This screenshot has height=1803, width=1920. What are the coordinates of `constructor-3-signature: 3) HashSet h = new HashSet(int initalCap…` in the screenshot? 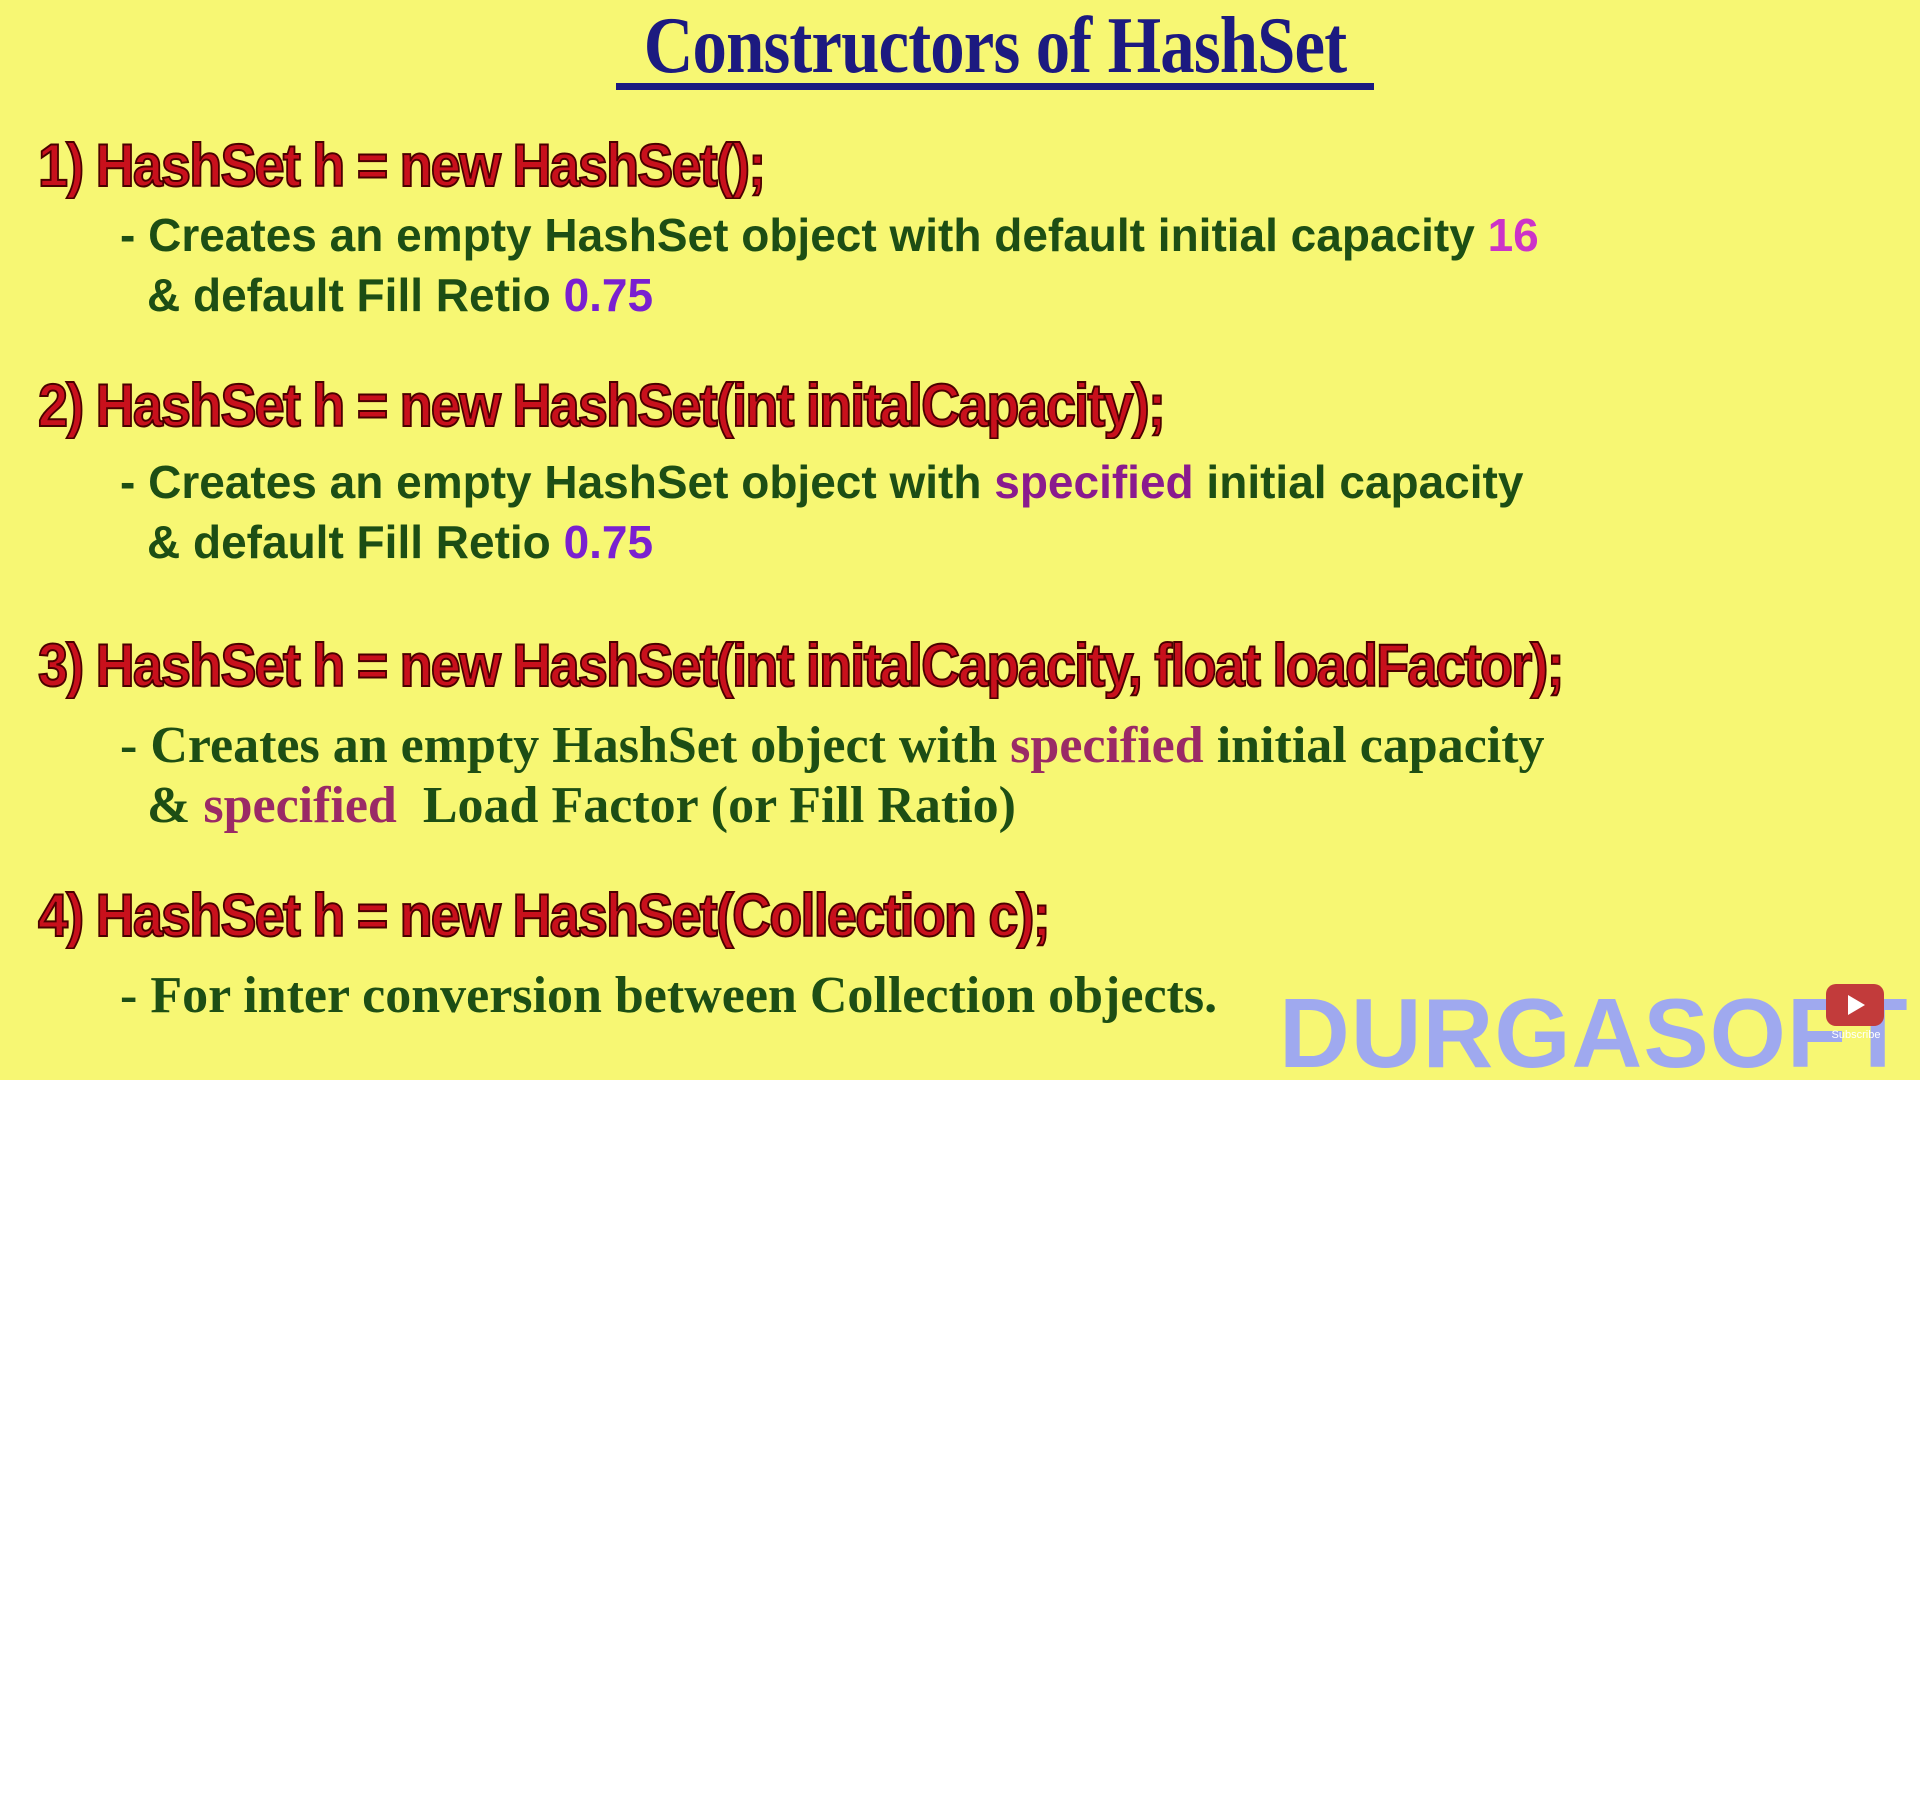 It's located at (801, 665).